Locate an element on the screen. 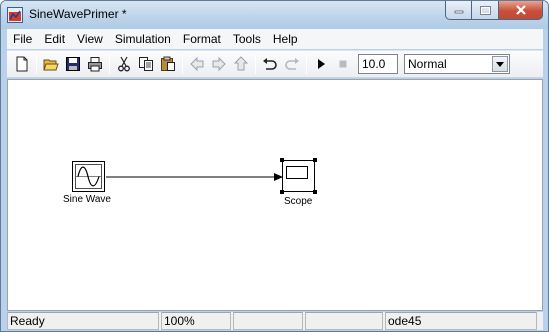 The width and height of the screenshot is (549, 332). chevron-down-icon is located at coordinates (500, 64).